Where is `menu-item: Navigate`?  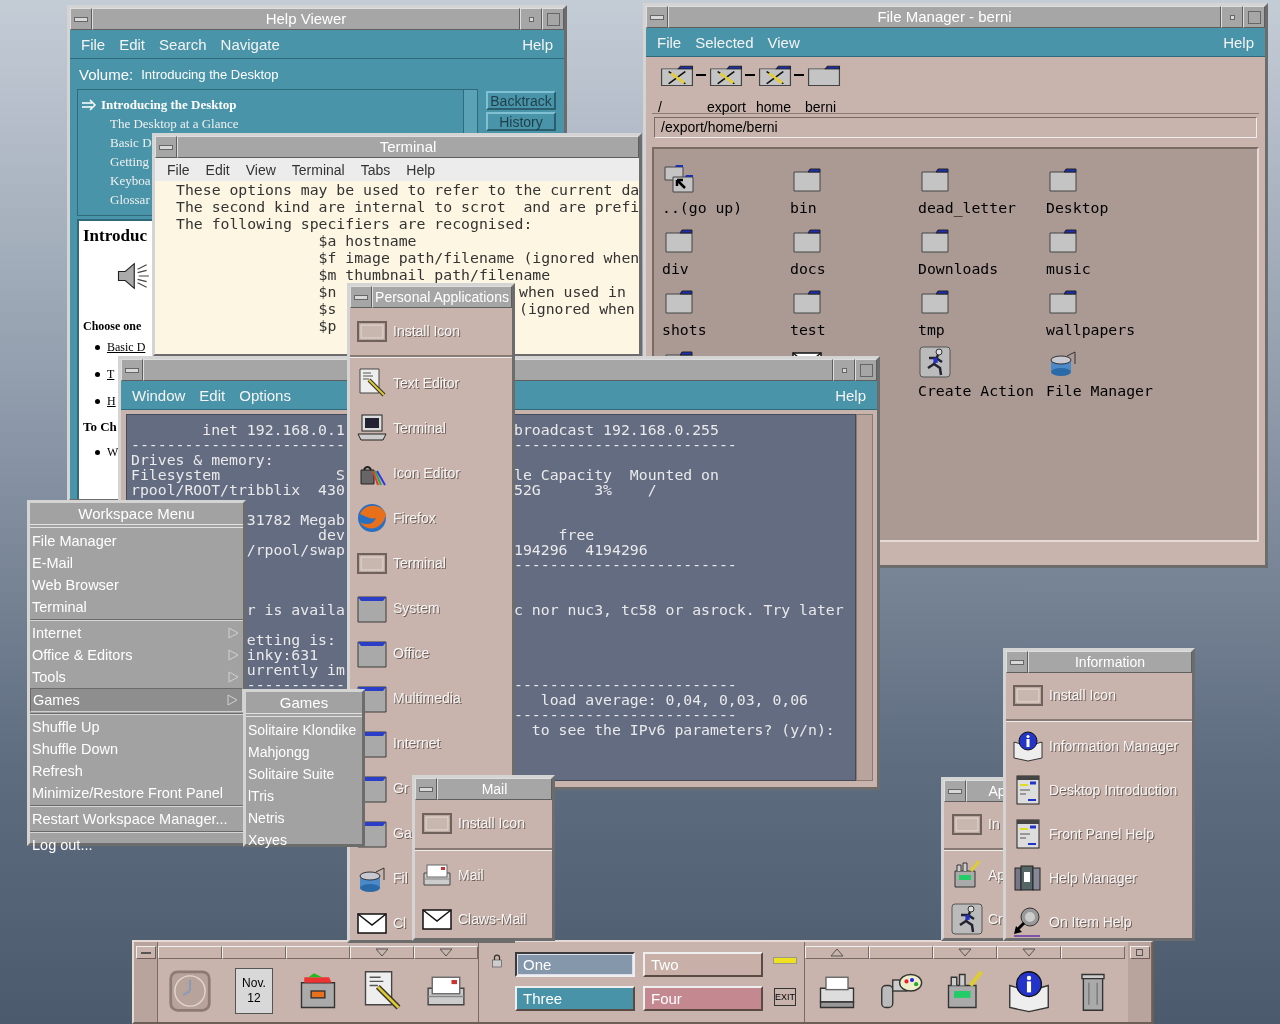 menu-item: Navigate is located at coordinates (250, 44).